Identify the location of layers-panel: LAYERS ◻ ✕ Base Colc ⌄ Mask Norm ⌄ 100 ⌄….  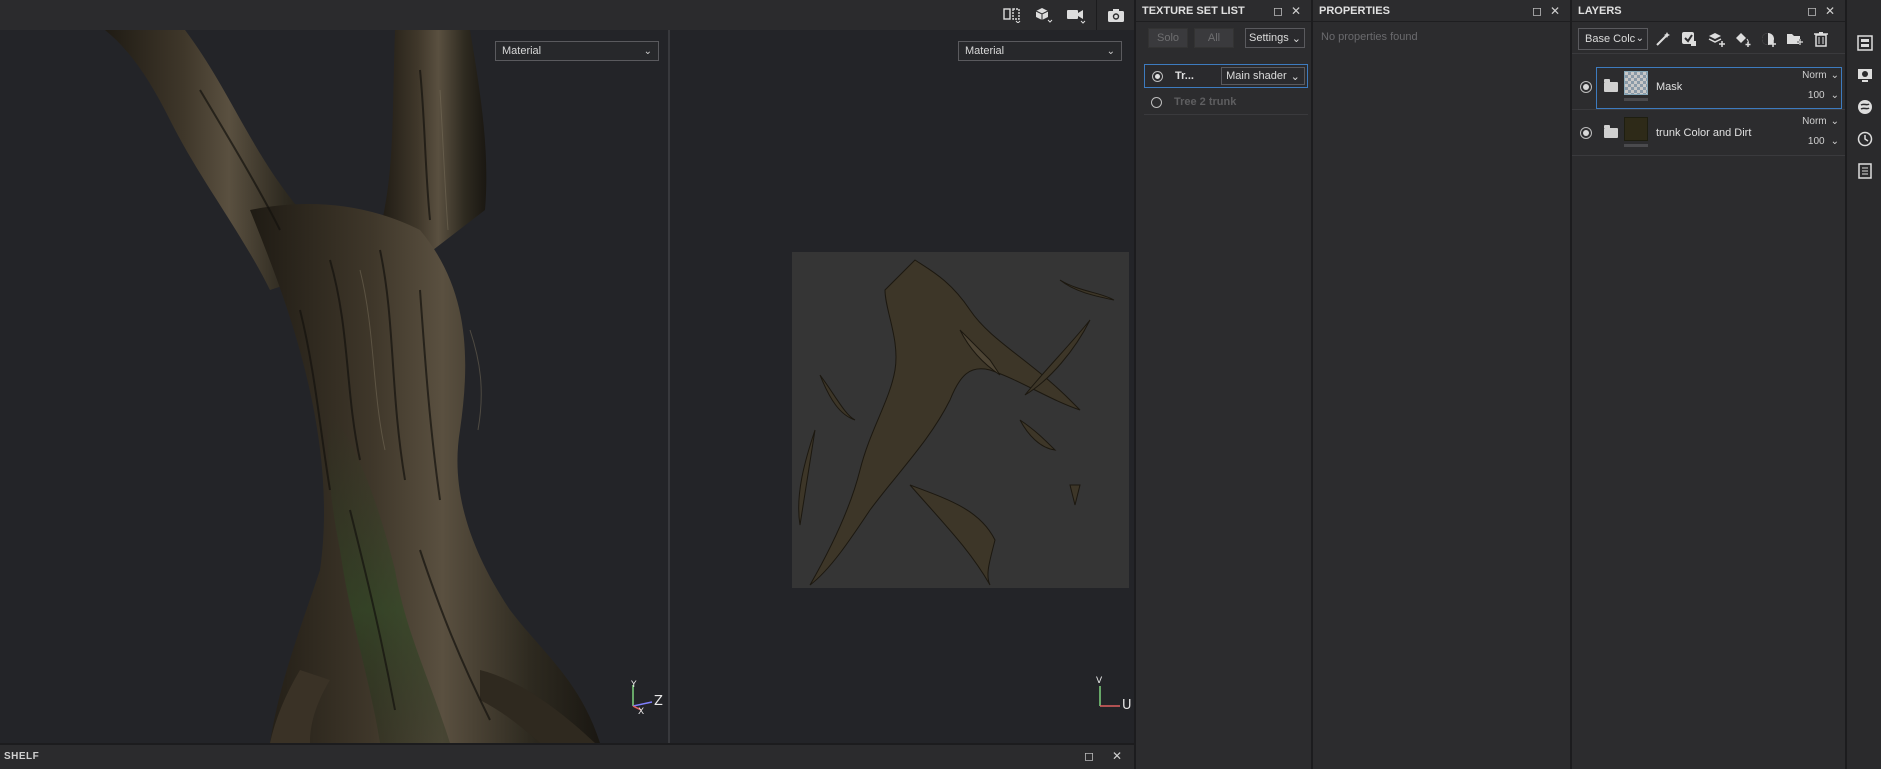
(1708, 384).